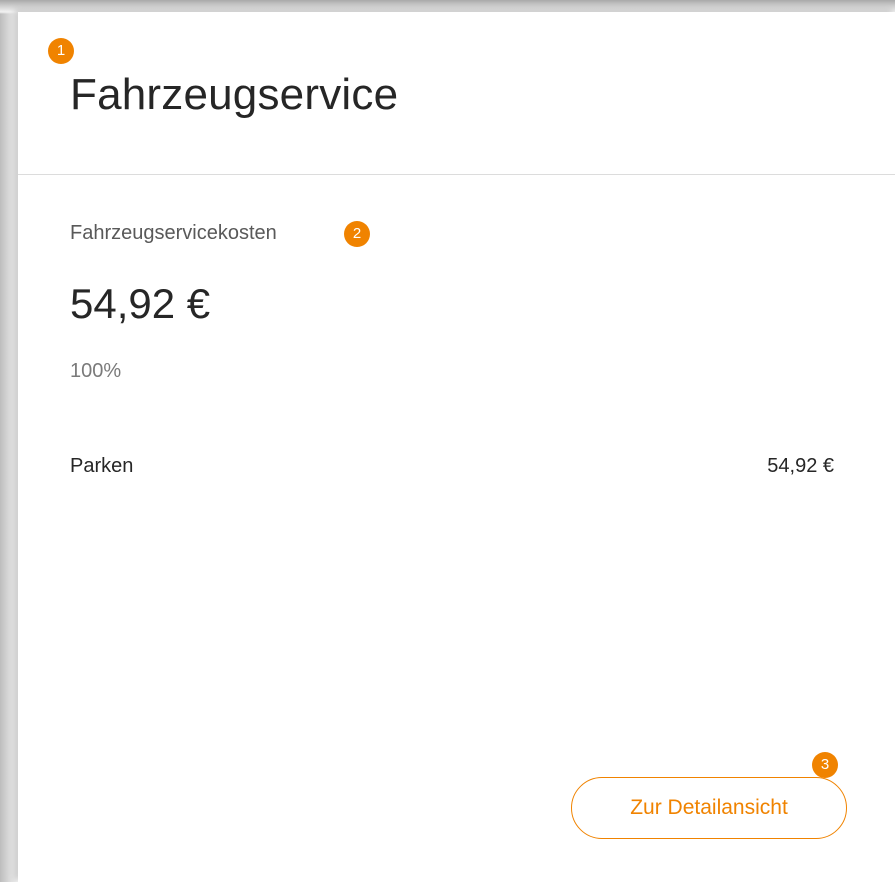 The width and height of the screenshot is (895, 882). I want to click on cost-label: Fahrzeugservicekosten, so click(173, 233).